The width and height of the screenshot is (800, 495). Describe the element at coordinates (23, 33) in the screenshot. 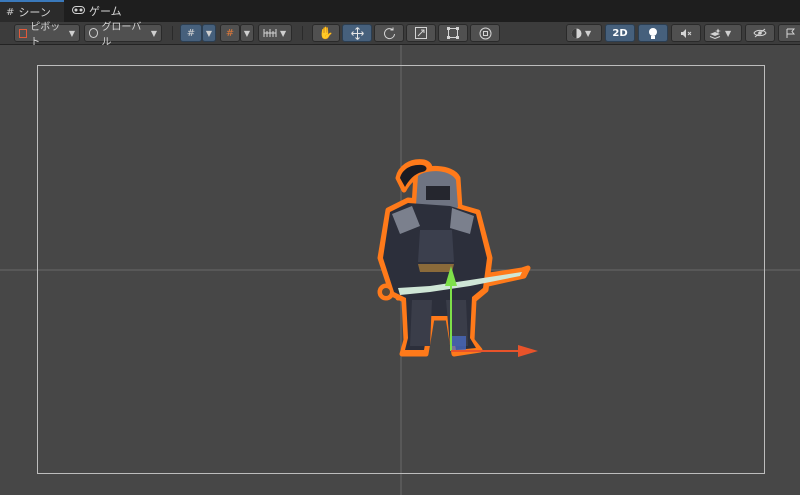

I see `pivot-icon` at that location.